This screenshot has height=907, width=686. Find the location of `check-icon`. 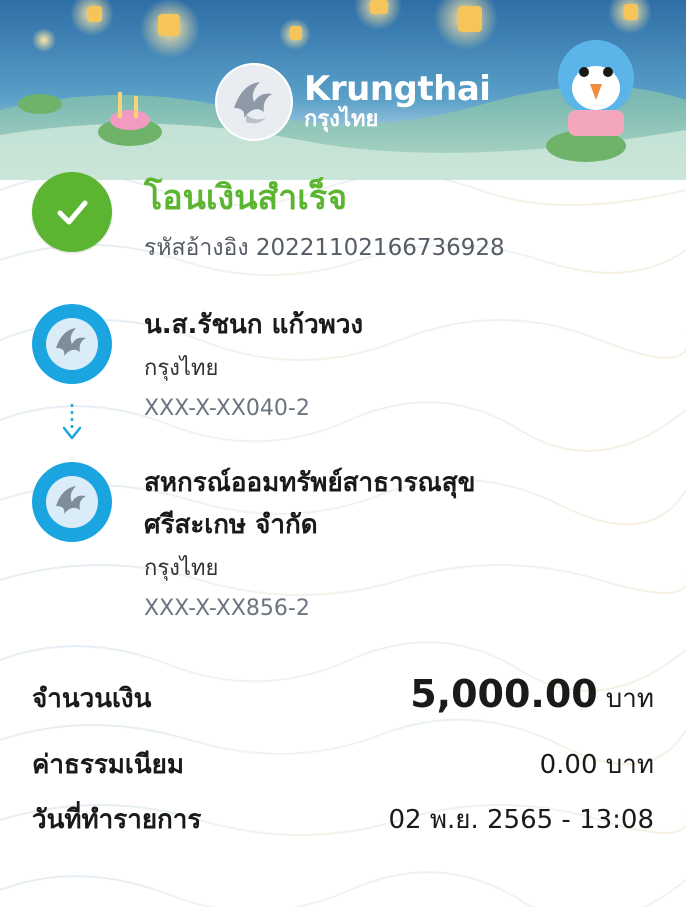

check-icon is located at coordinates (72, 212).